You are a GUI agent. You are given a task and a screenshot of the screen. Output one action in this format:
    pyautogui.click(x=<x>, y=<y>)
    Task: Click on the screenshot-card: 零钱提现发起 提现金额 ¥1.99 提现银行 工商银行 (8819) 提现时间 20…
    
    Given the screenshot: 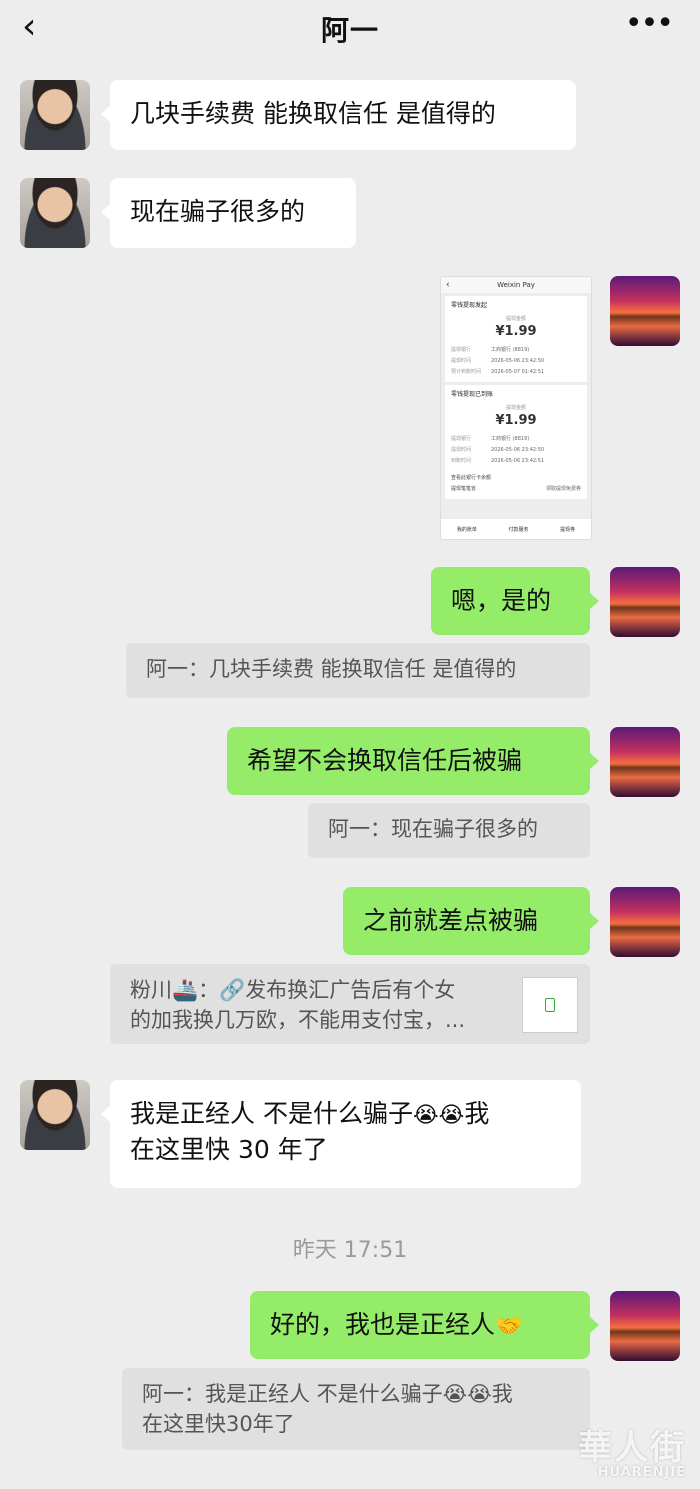 What is the action you would take?
    pyautogui.click(x=516, y=339)
    